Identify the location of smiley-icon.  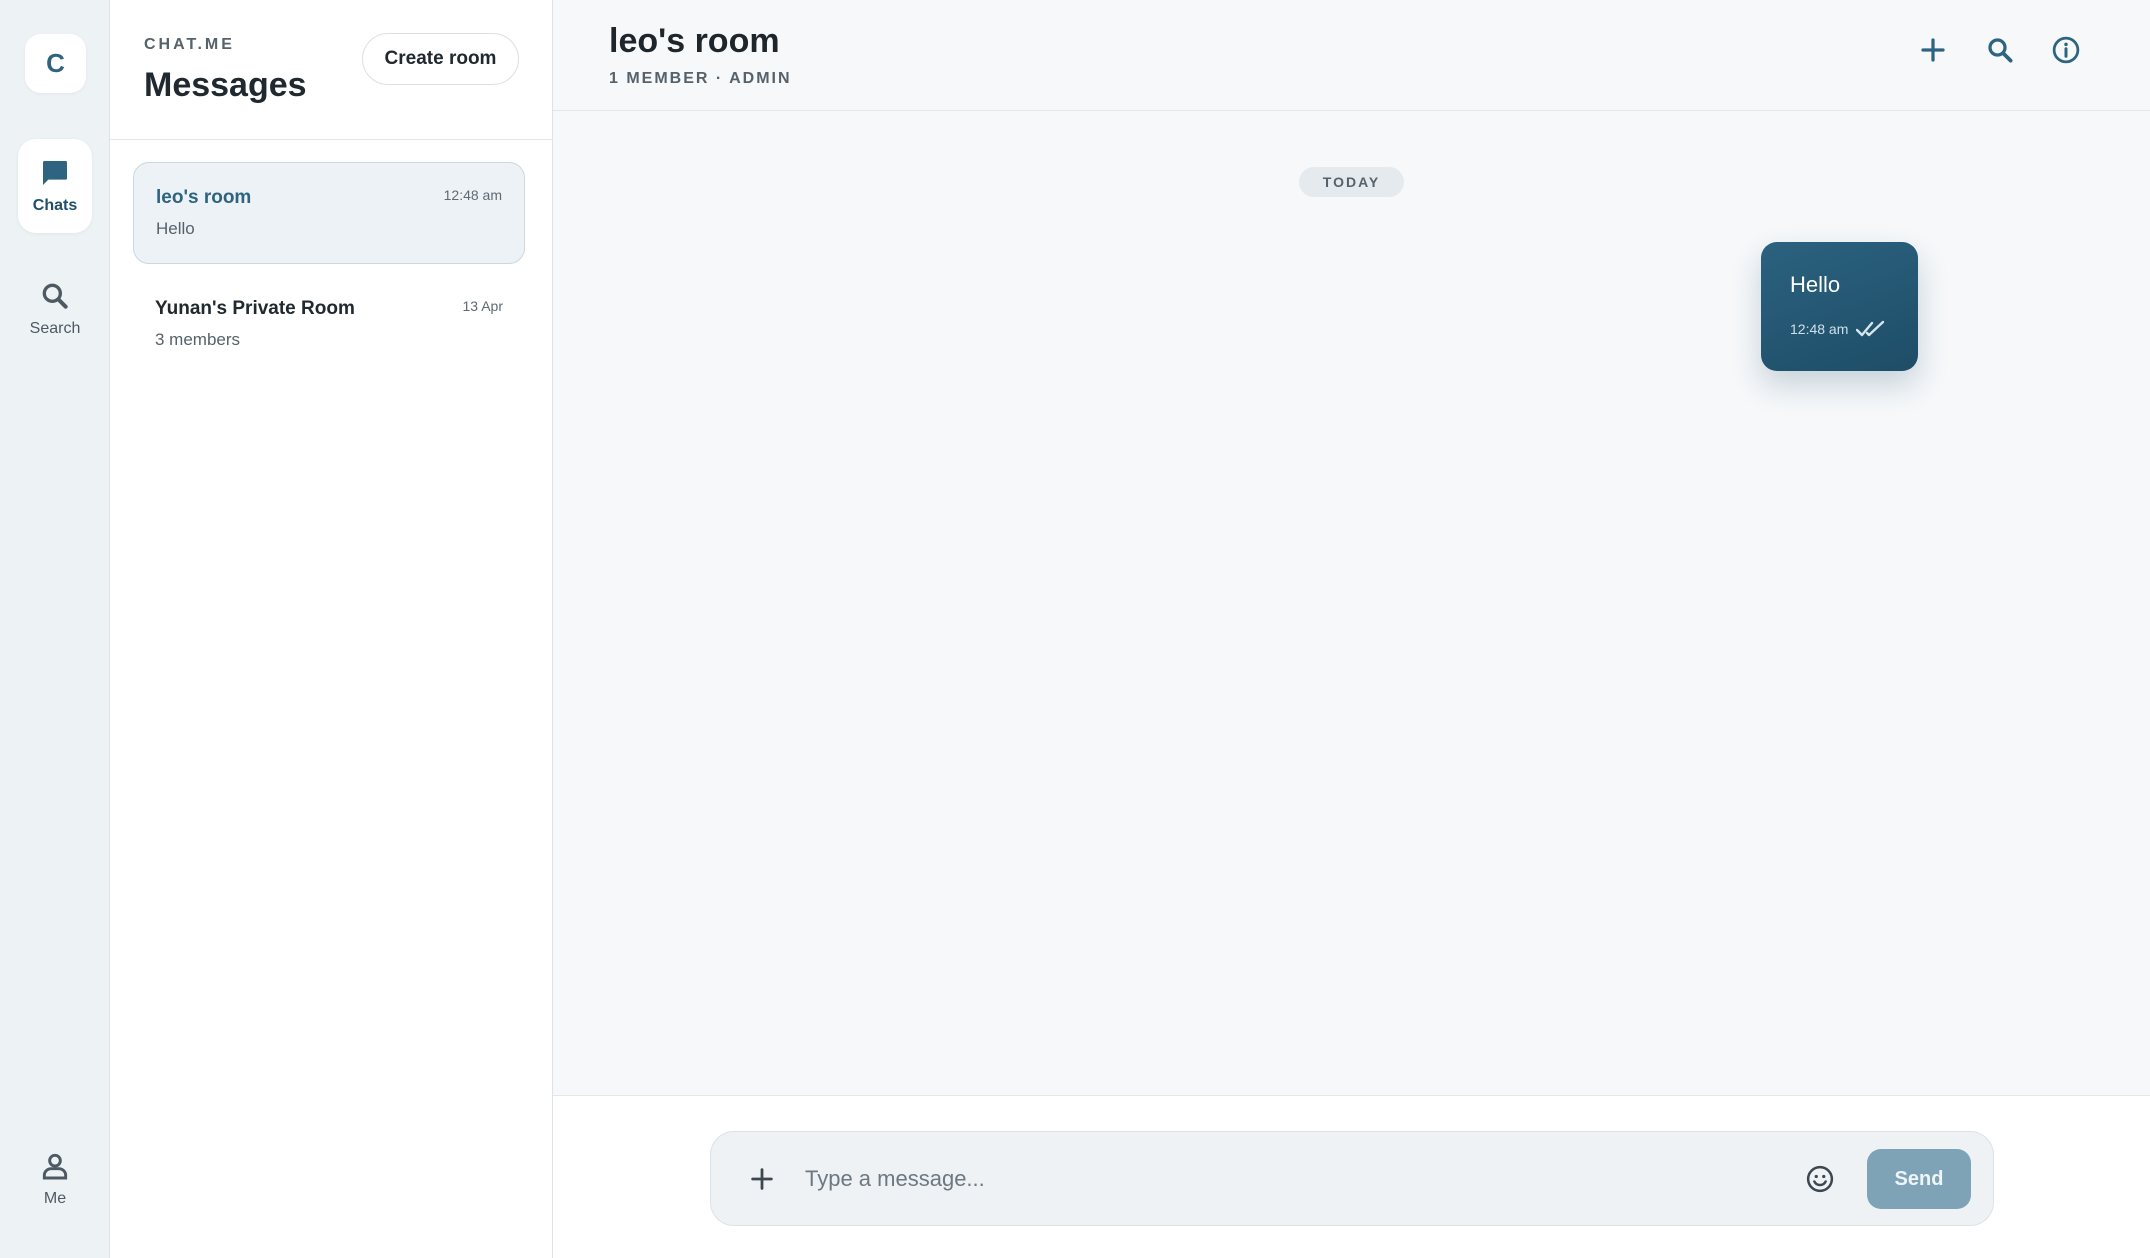
(1820, 1179).